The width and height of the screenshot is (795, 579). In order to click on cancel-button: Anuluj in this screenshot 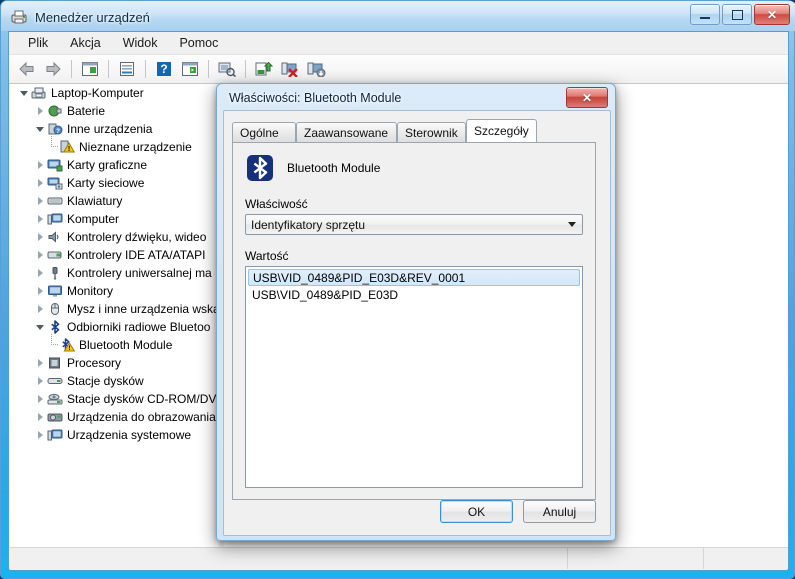, I will do `click(559, 511)`.